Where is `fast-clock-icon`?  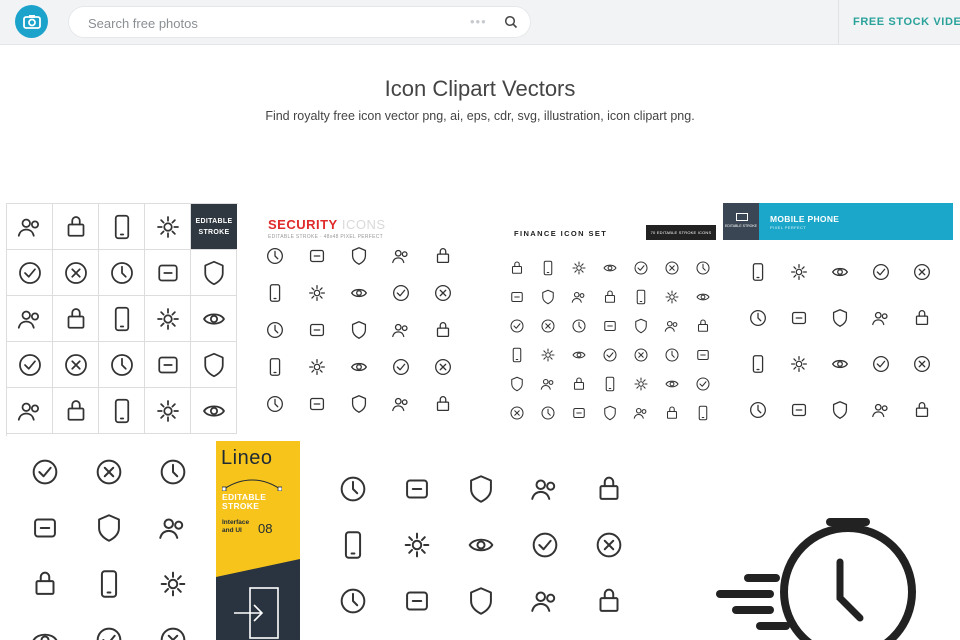 fast-clock-icon is located at coordinates (816, 579).